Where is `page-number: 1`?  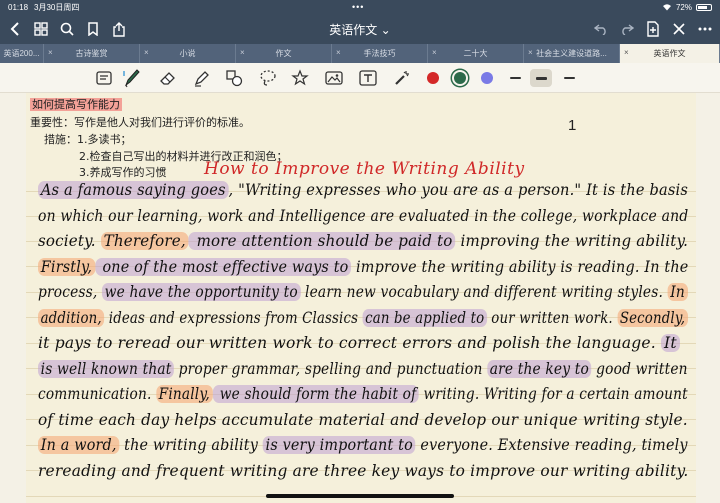
page-number: 1 is located at coordinates (572, 125).